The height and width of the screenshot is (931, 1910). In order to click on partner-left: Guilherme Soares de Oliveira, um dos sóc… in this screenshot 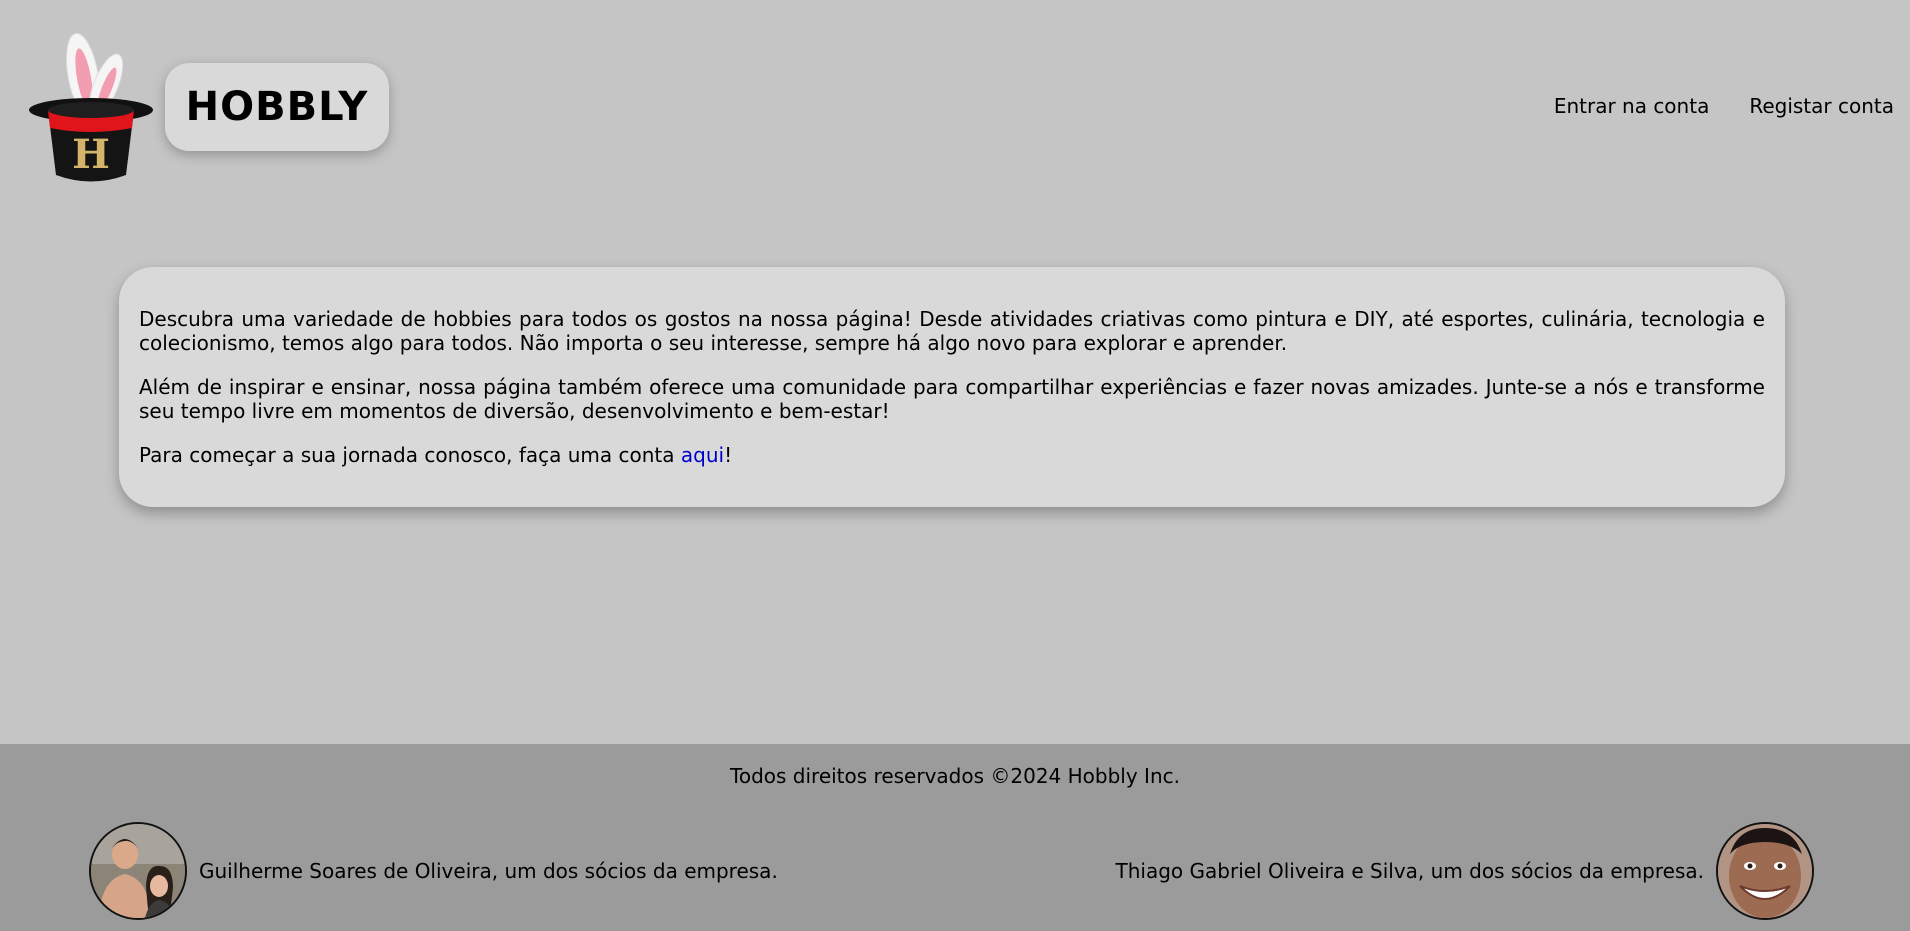, I will do `click(433, 871)`.